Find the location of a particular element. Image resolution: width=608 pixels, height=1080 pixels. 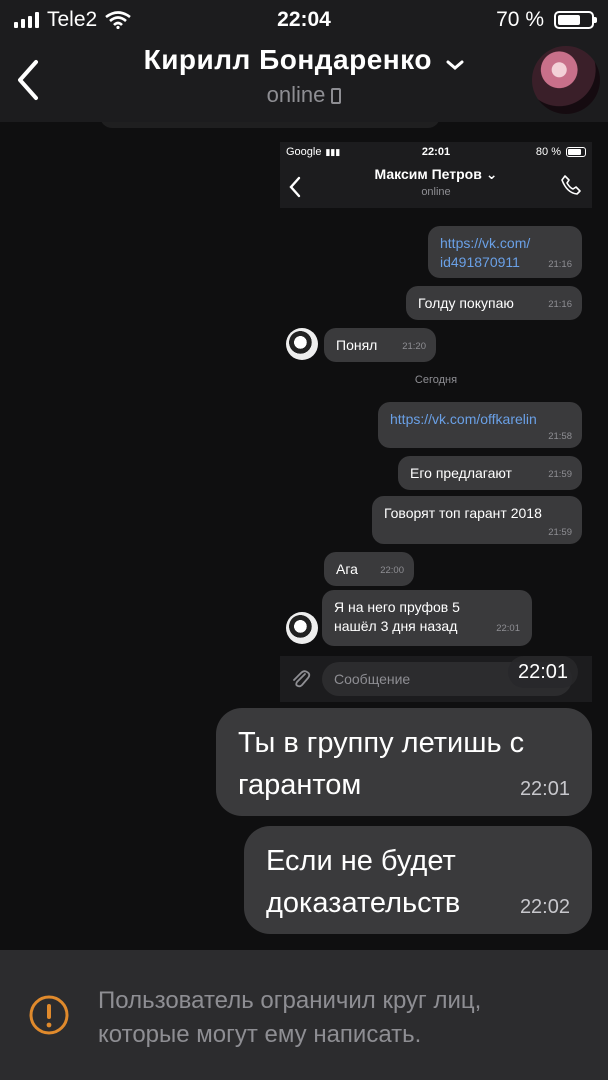

chat-header: Кирилл Бондаренко online is located at coordinates (304, 81).